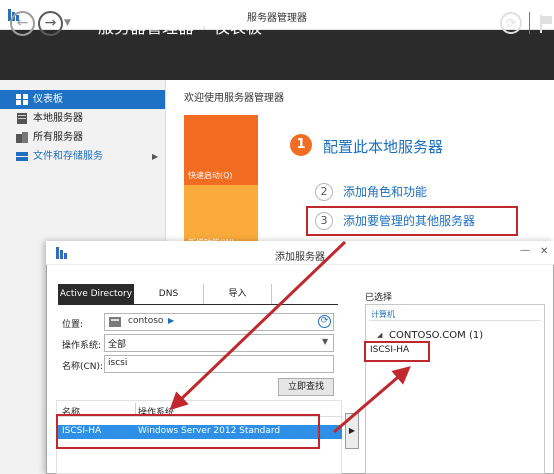  Describe the element at coordinates (385, 191) in the screenshot. I see `step-add-roles-link: 添加角色和功能` at that location.